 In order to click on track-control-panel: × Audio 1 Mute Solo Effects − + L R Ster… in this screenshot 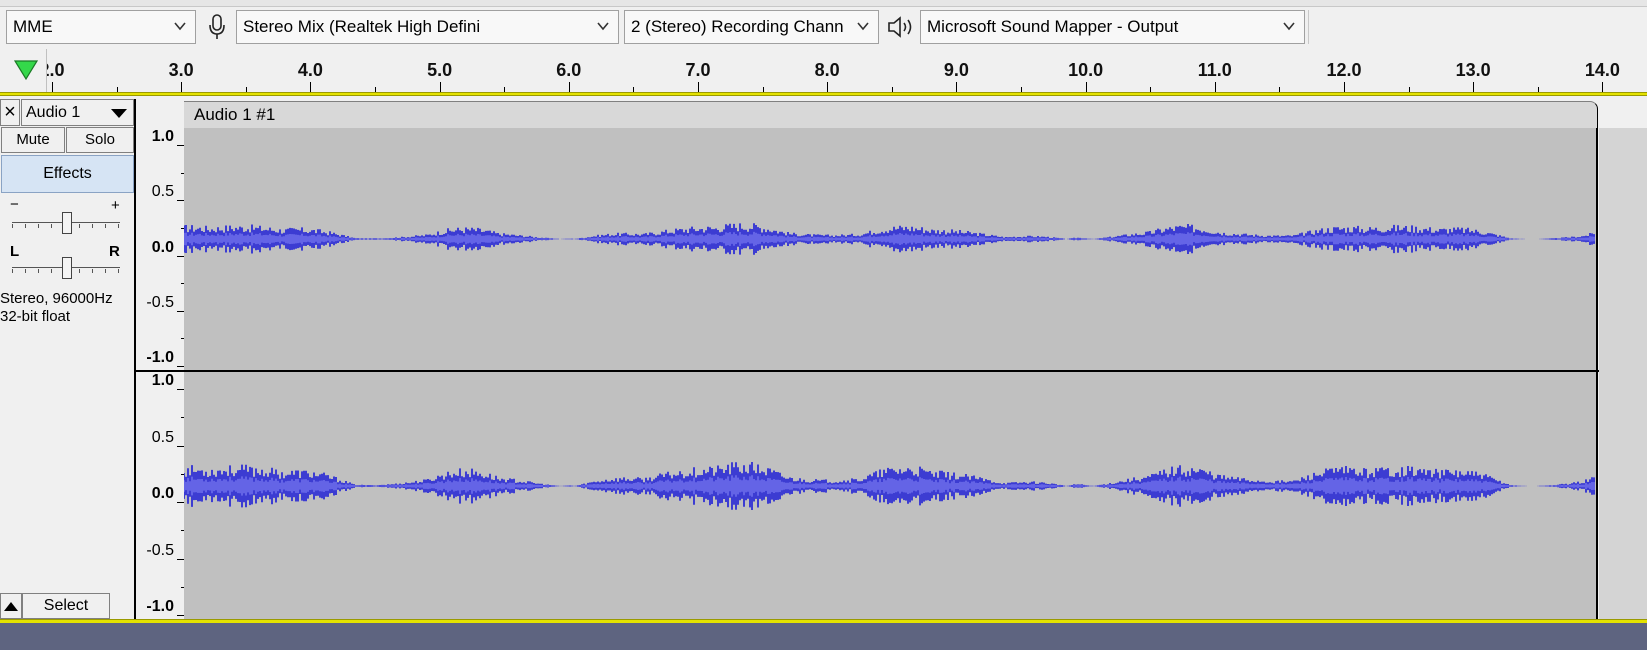, I will do `click(68, 359)`.